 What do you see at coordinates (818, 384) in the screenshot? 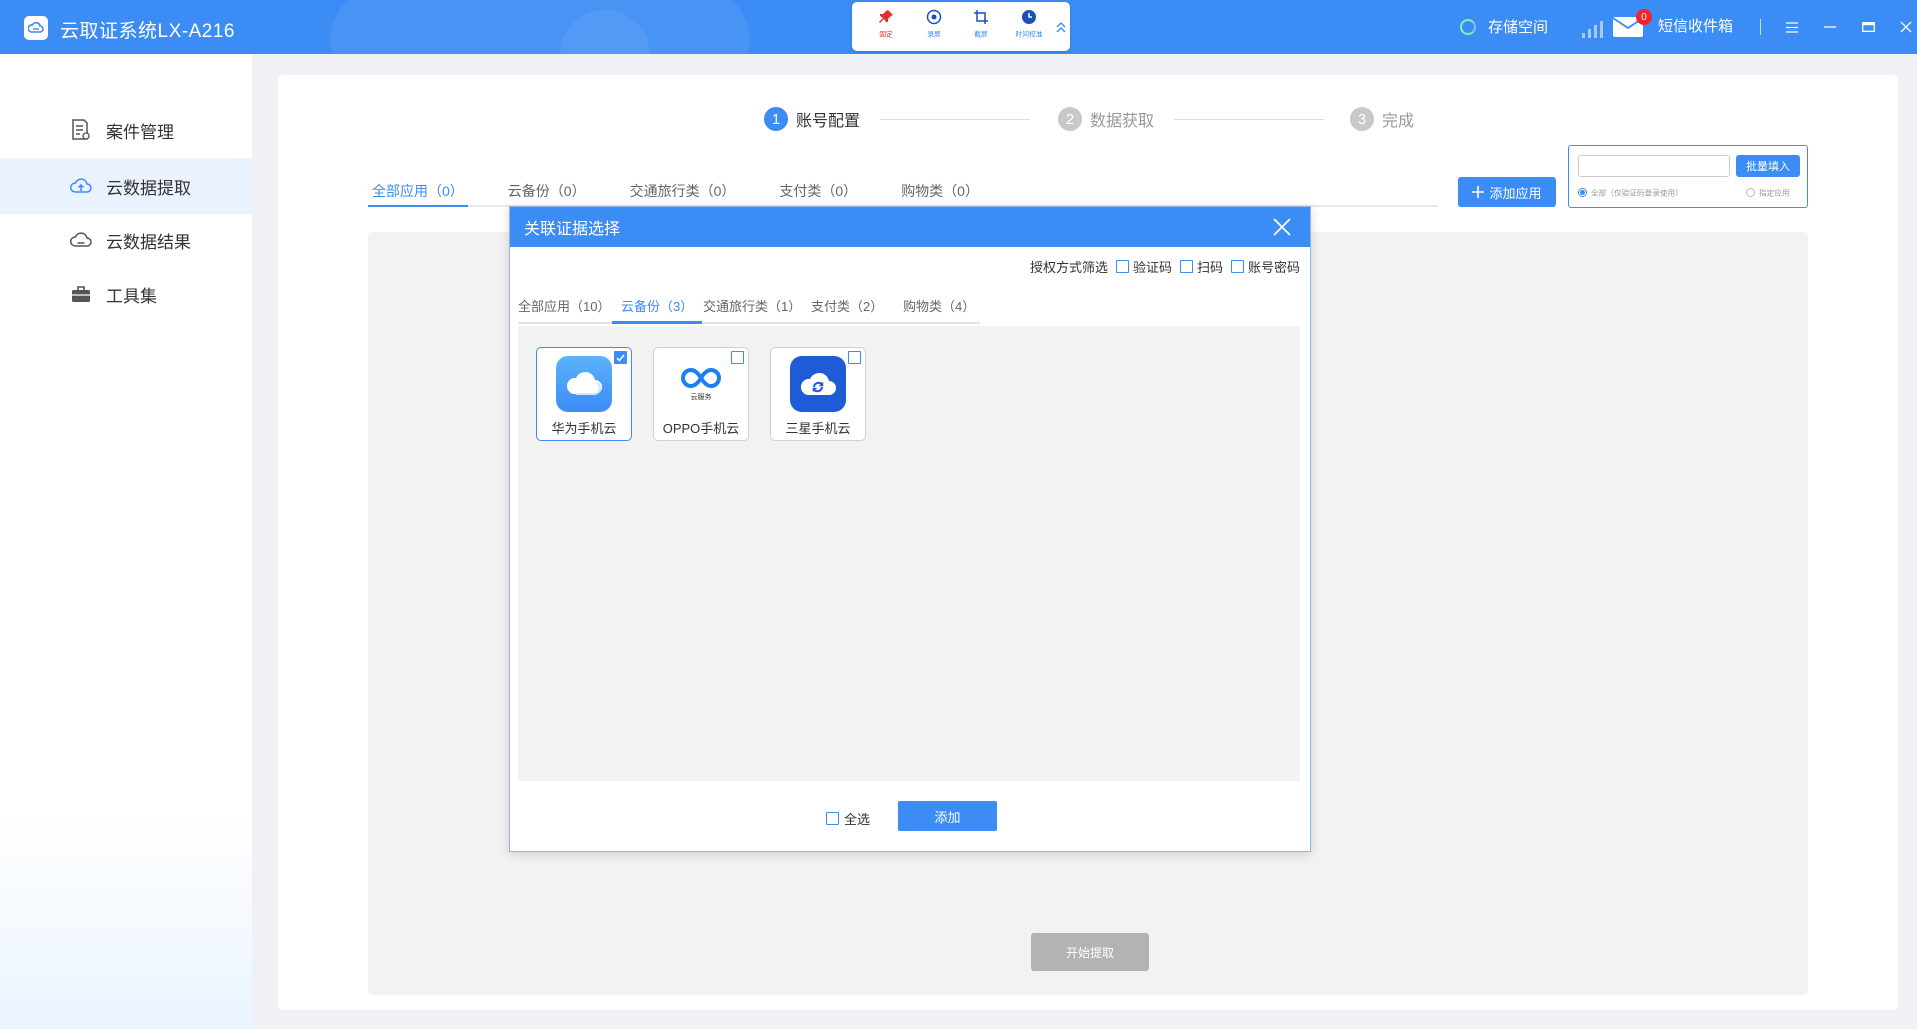
I see `samsung-cloud-icon` at bounding box center [818, 384].